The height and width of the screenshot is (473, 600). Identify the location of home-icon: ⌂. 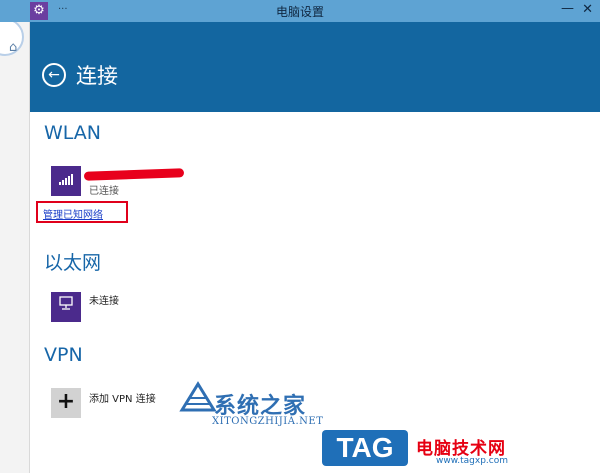
(13, 47).